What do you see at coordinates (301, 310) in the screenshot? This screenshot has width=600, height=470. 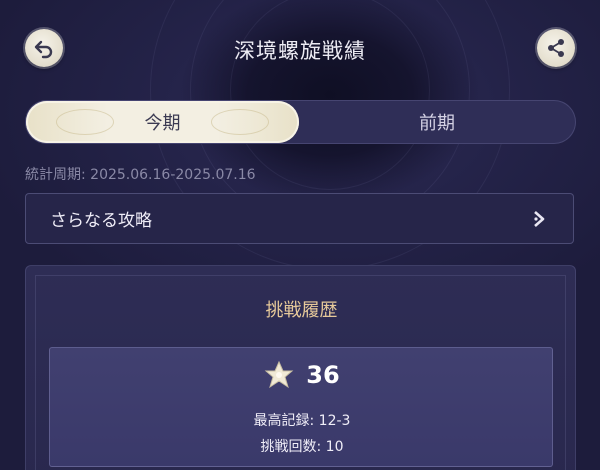 I see `panel-title: 挑戦履歴` at bounding box center [301, 310].